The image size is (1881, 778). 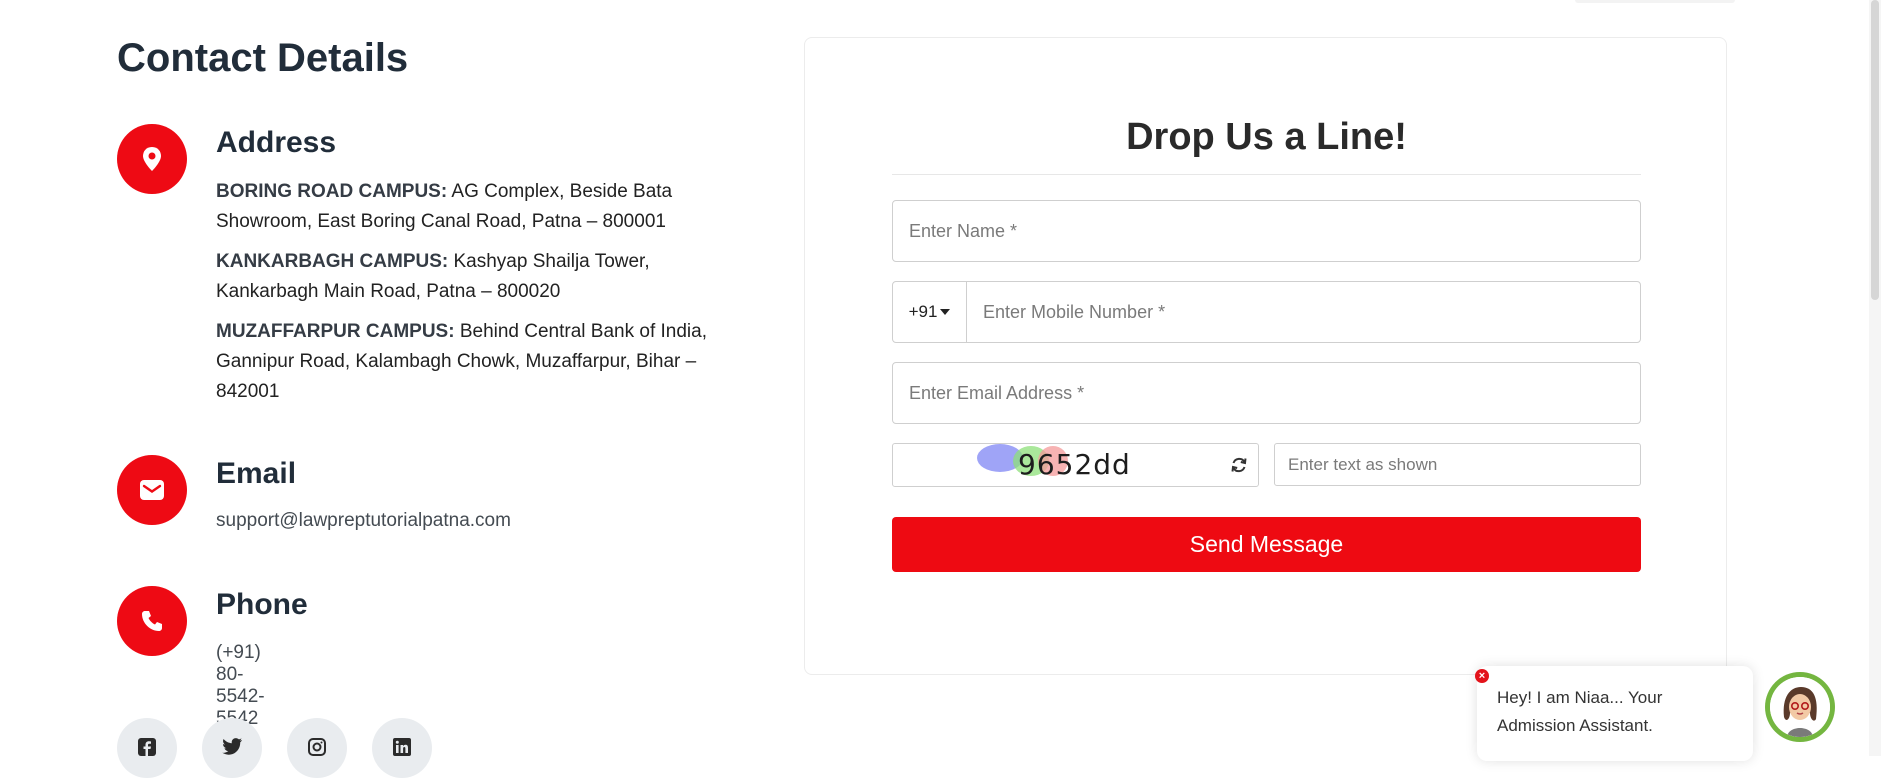 I want to click on campus-name: MUZAFFARPUR CAMPUS:, so click(x=335, y=331).